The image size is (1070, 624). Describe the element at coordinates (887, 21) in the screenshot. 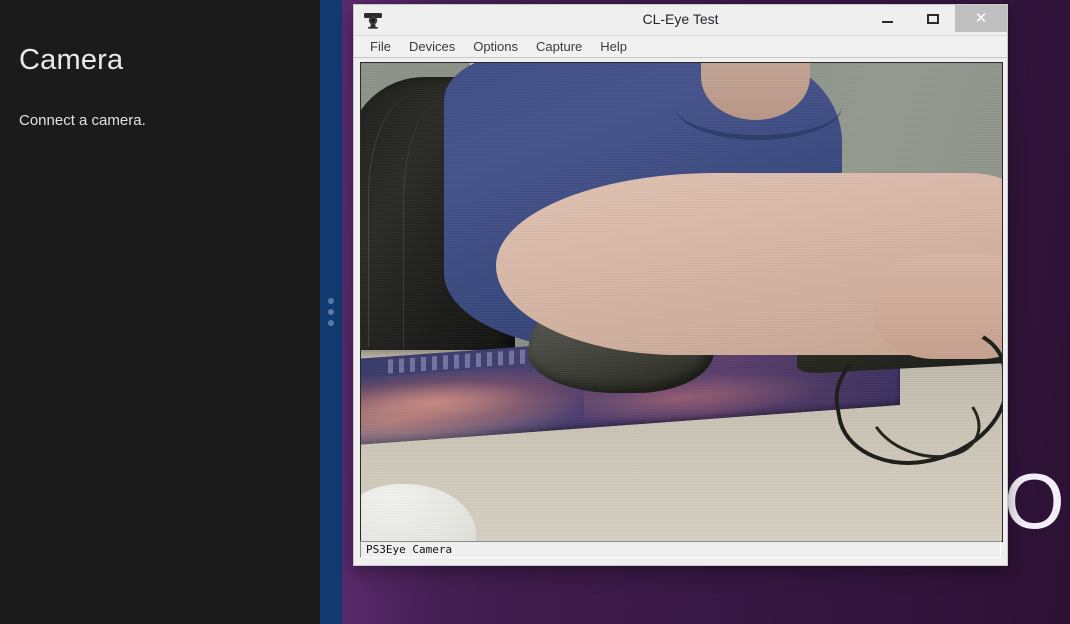

I see `minimize-icon` at that location.